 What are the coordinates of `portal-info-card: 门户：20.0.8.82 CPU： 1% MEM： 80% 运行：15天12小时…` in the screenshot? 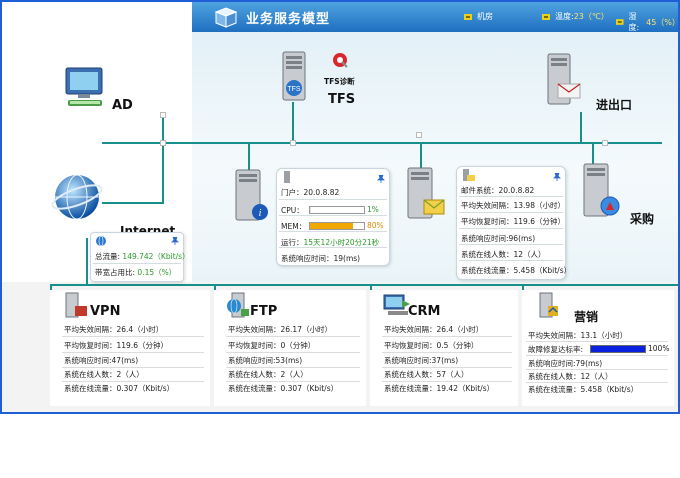 It's located at (333, 217).